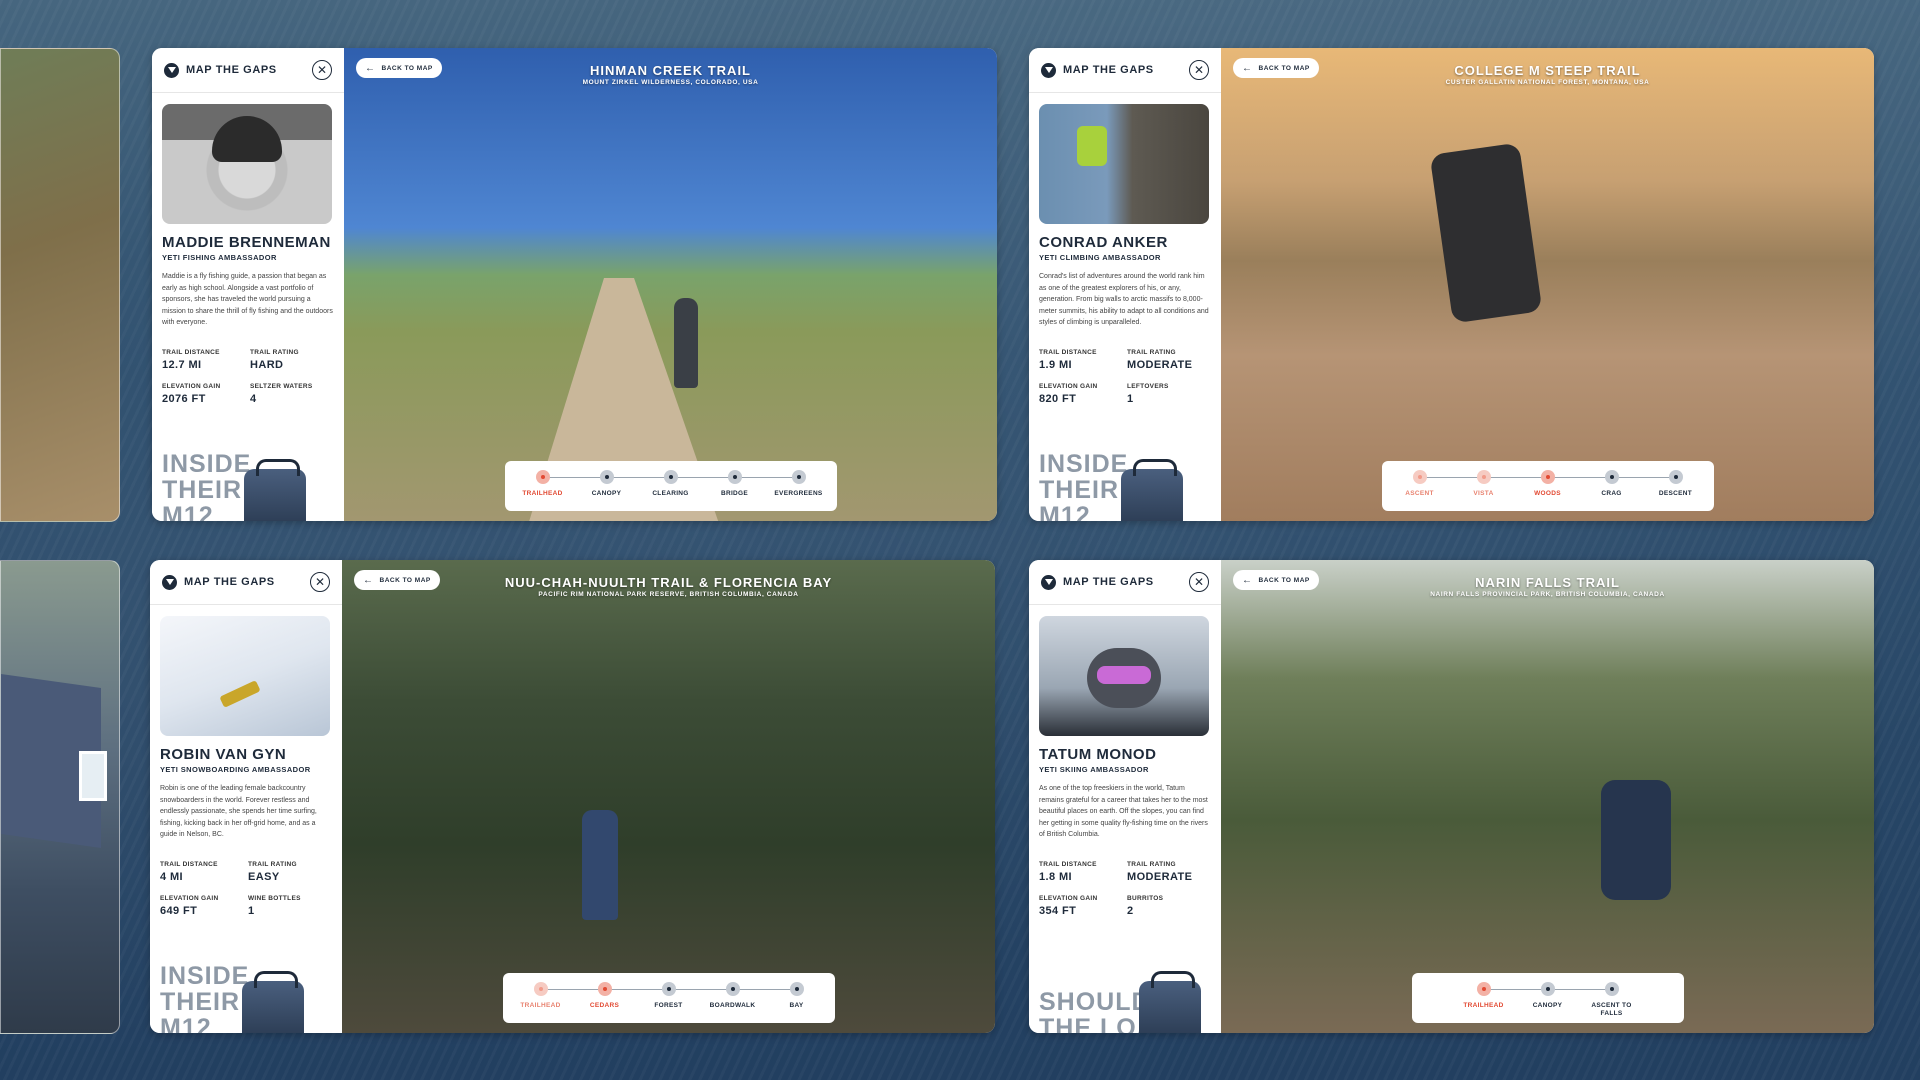 The image size is (1920, 1080). I want to click on stop-label: FOREST, so click(668, 1005).